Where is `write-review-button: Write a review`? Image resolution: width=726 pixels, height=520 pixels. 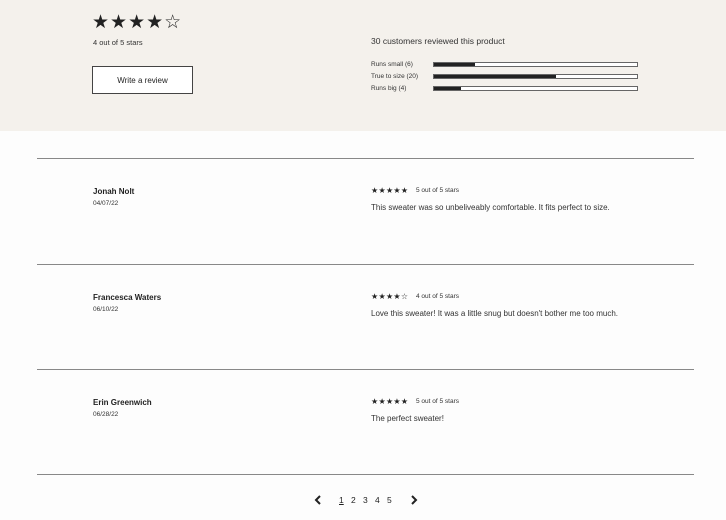 write-review-button: Write a review is located at coordinates (142, 80).